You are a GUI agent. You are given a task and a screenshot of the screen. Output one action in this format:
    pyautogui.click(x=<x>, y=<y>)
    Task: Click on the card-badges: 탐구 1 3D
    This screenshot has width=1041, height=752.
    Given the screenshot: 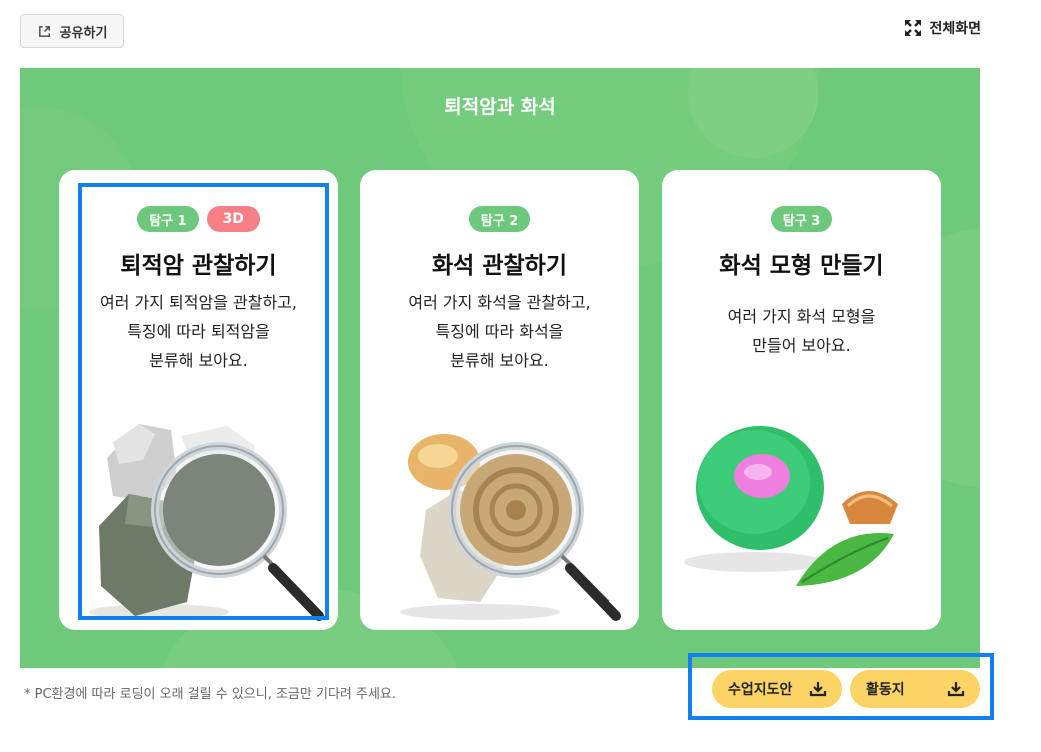 What is the action you would take?
    pyautogui.click(x=198, y=219)
    